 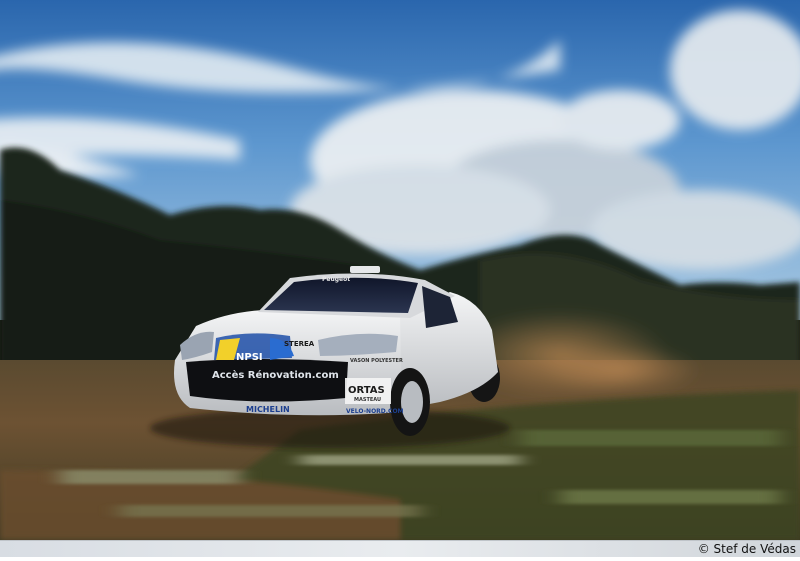 I want to click on lower-sponsor: MICHELIN, so click(x=268, y=409).